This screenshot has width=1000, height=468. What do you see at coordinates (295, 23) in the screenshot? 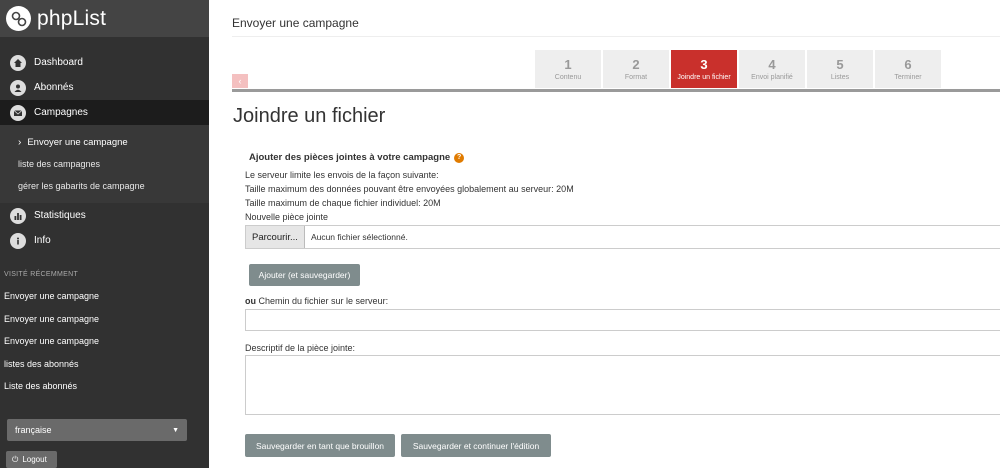
I see `page-header: Envoyer une campagne` at bounding box center [295, 23].